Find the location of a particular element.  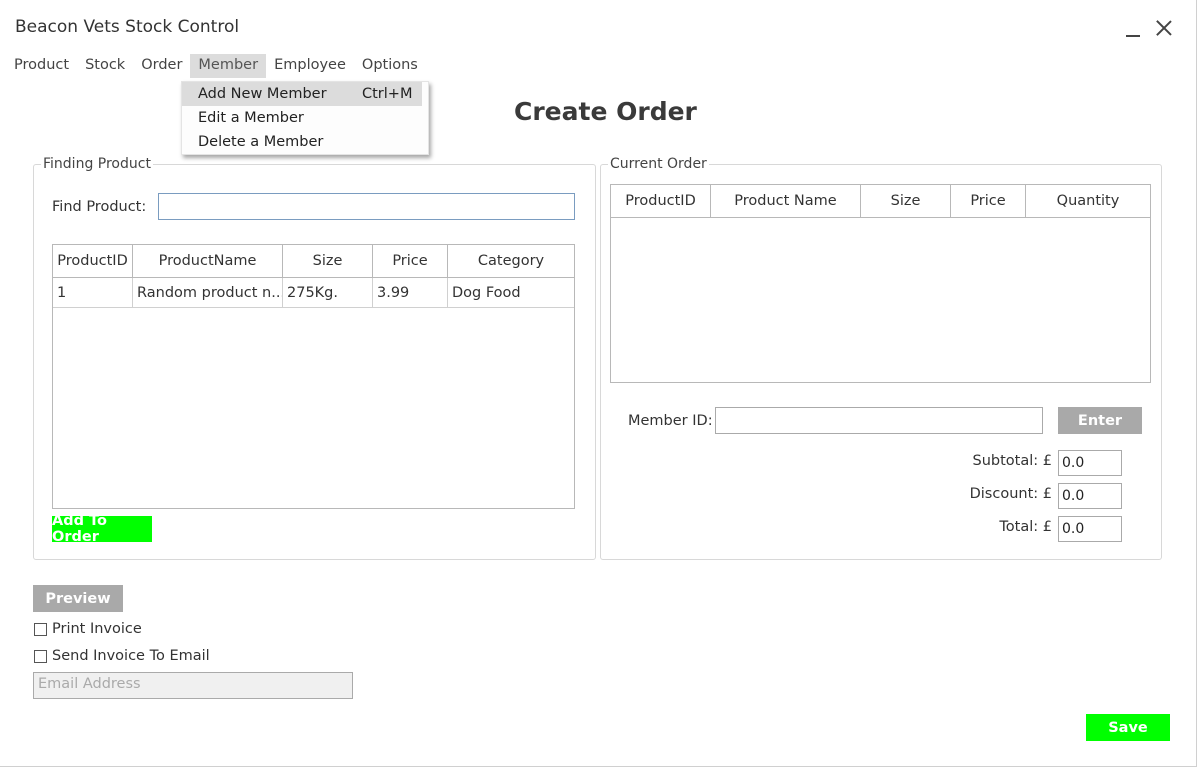

member-id-input is located at coordinates (879, 420).